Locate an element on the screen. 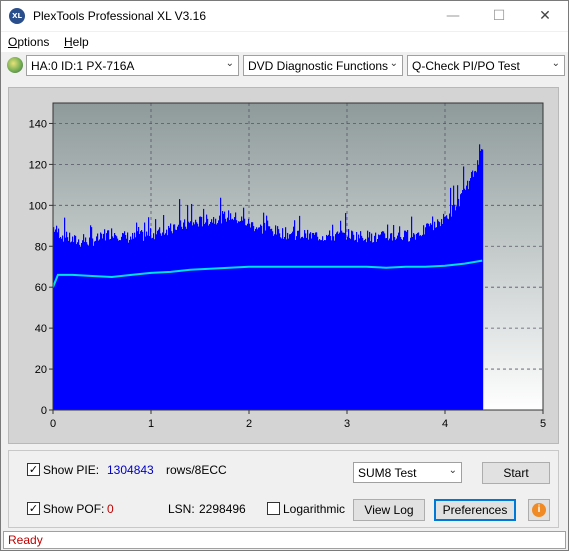 The height and width of the screenshot is (551, 569). show-pie-label: Show PIE: is located at coordinates (71, 470).